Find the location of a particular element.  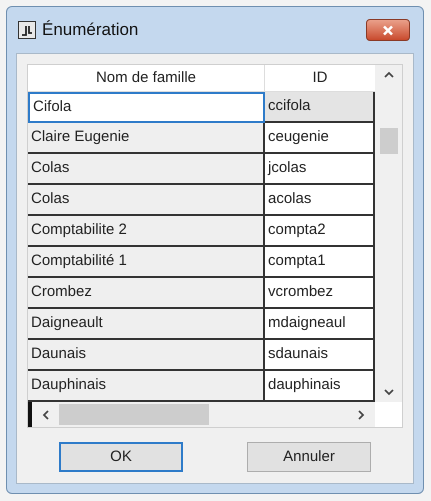

table-cell: Cifola is located at coordinates (146, 107).